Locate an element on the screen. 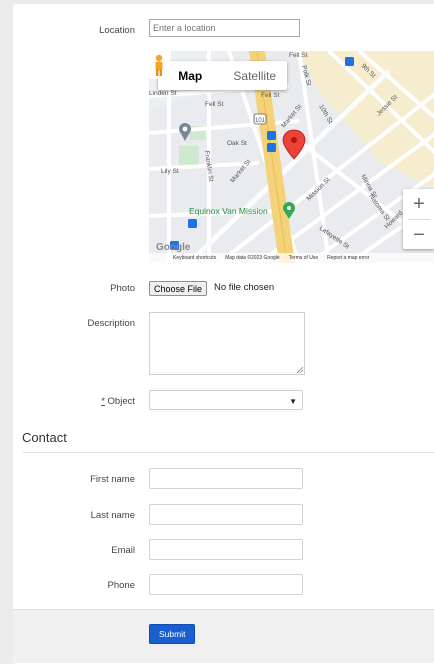 Image resolution: width=434 pixels, height=664 pixels. object-label: * Object is located at coordinates (118, 401).